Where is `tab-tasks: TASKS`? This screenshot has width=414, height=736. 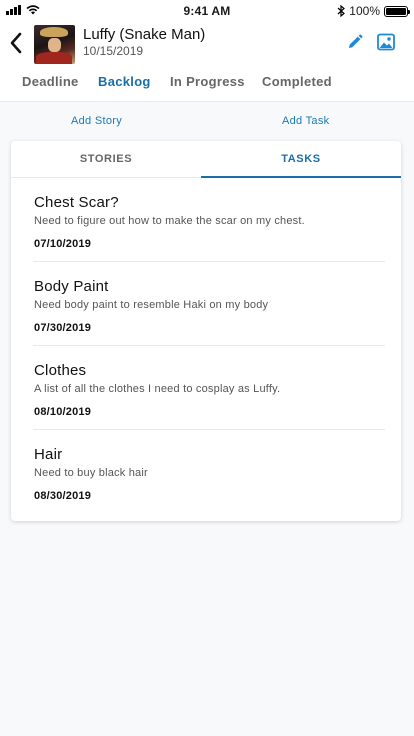 tab-tasks: TASKS is located at coordinates (301, 159).